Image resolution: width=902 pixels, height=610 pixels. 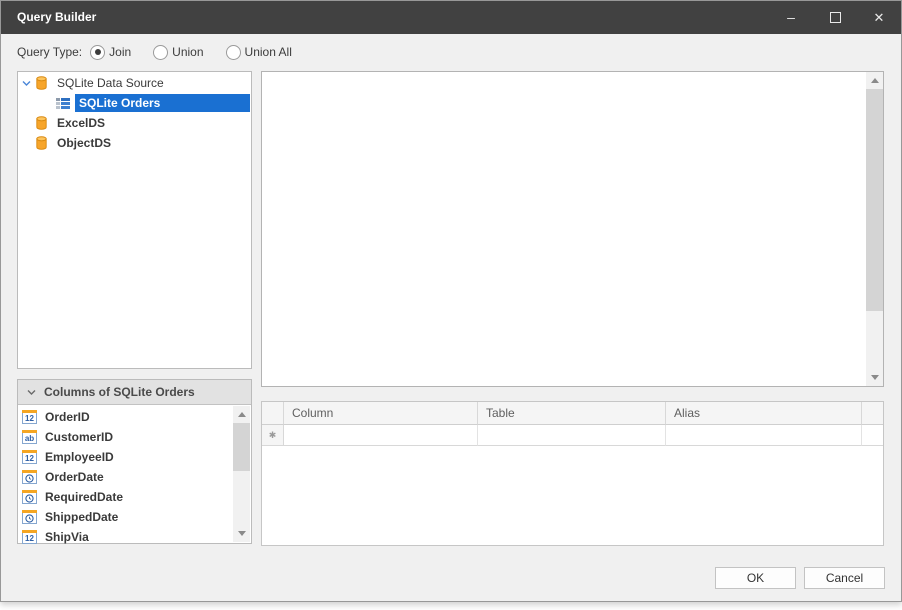 I want to click on query-type-label: Query Type:, so click(x=50, y=52).